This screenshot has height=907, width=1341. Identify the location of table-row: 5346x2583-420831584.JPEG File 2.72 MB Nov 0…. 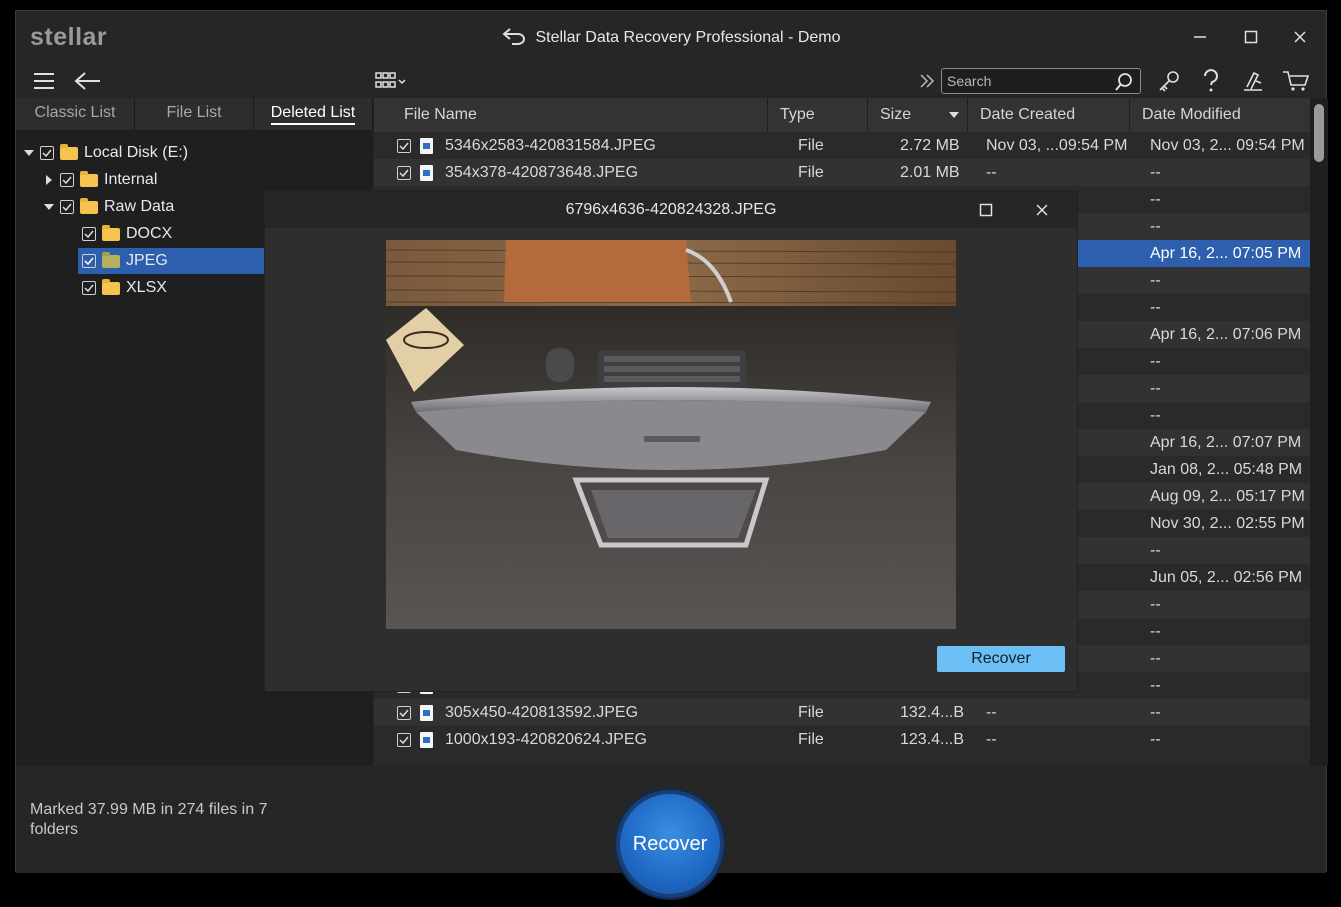
(842, 145).